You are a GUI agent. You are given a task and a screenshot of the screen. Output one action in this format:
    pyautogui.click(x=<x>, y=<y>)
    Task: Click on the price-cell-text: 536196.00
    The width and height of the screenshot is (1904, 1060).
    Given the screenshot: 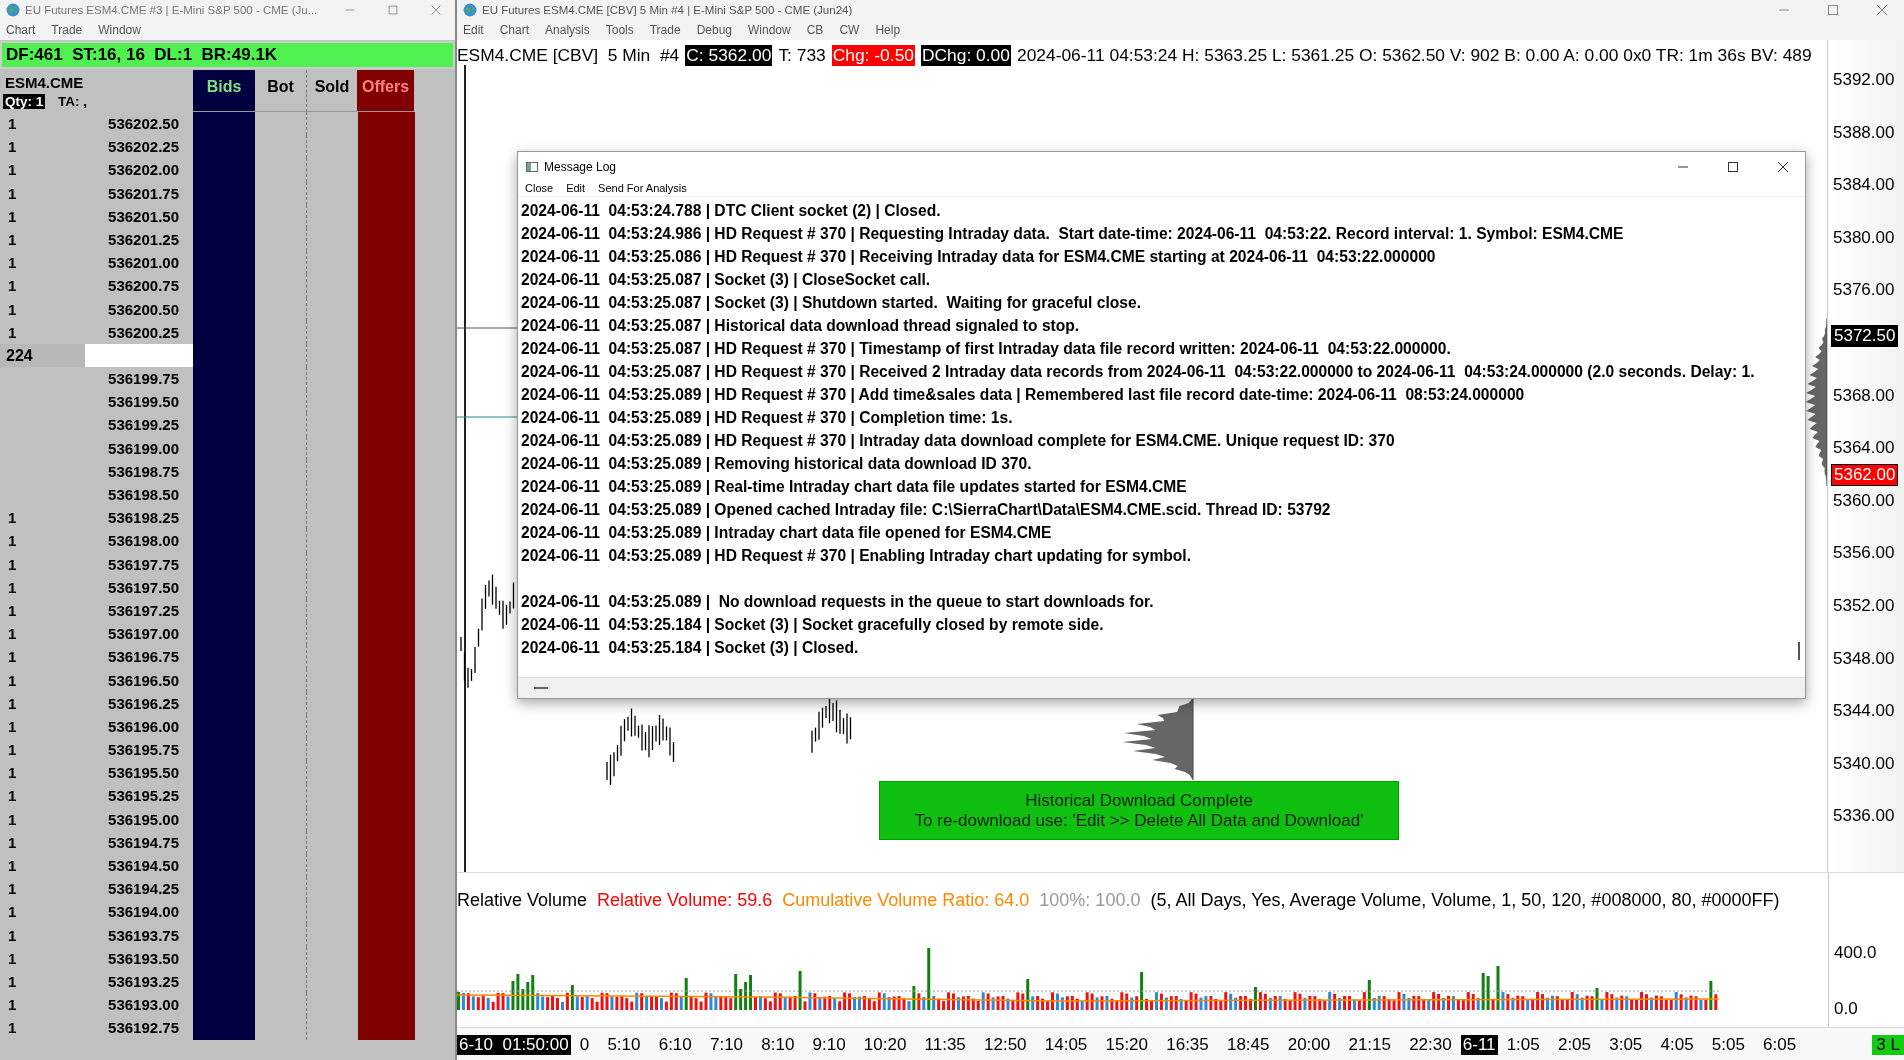 What is the action you would take?
    pyautogui.click(x=143, y=726)
    